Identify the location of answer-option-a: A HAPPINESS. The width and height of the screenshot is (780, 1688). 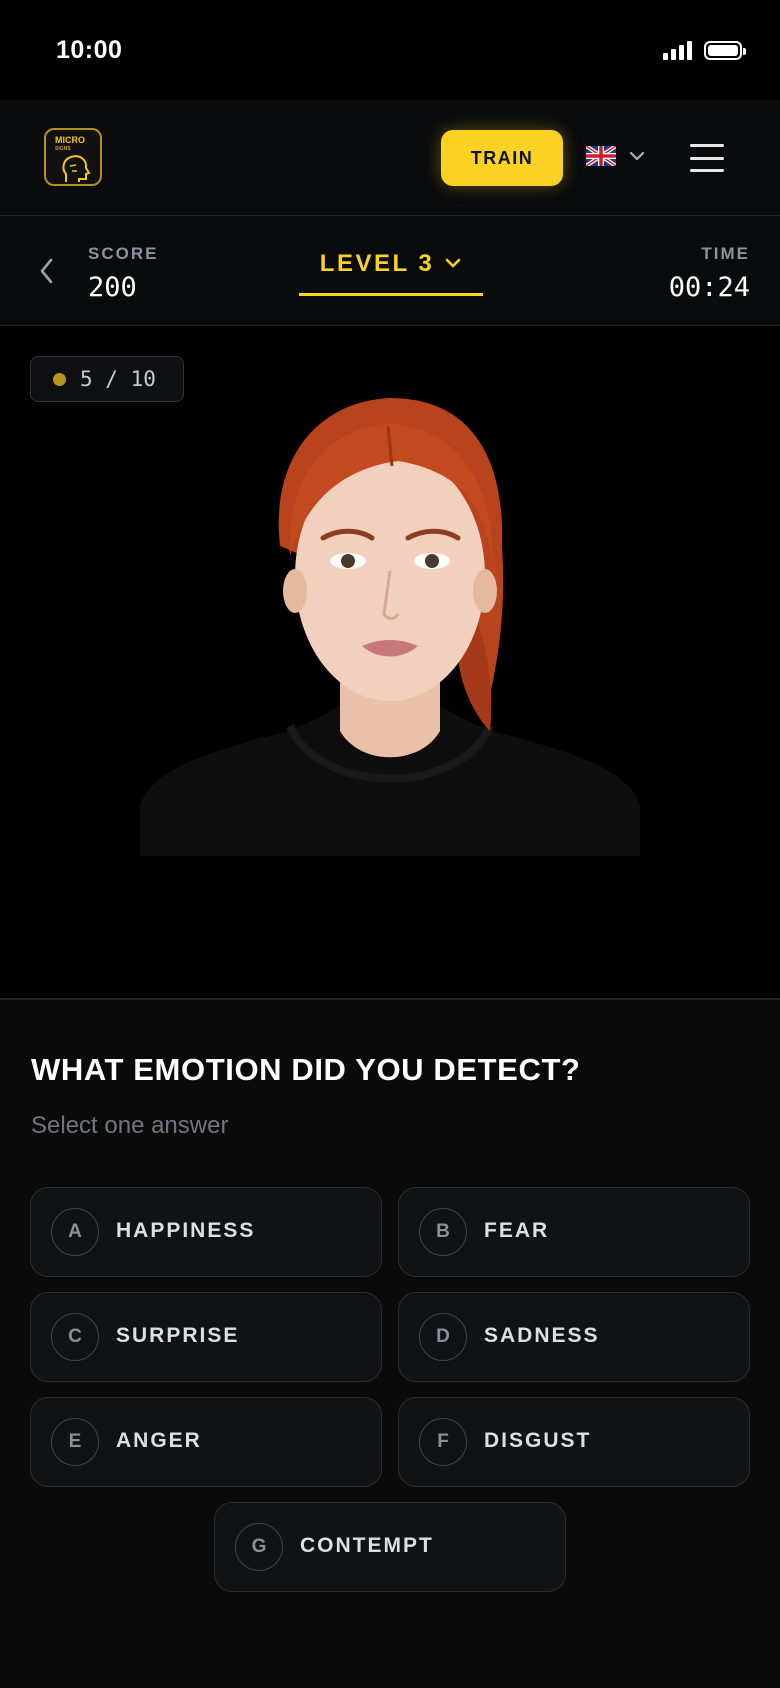
(206, 1232).